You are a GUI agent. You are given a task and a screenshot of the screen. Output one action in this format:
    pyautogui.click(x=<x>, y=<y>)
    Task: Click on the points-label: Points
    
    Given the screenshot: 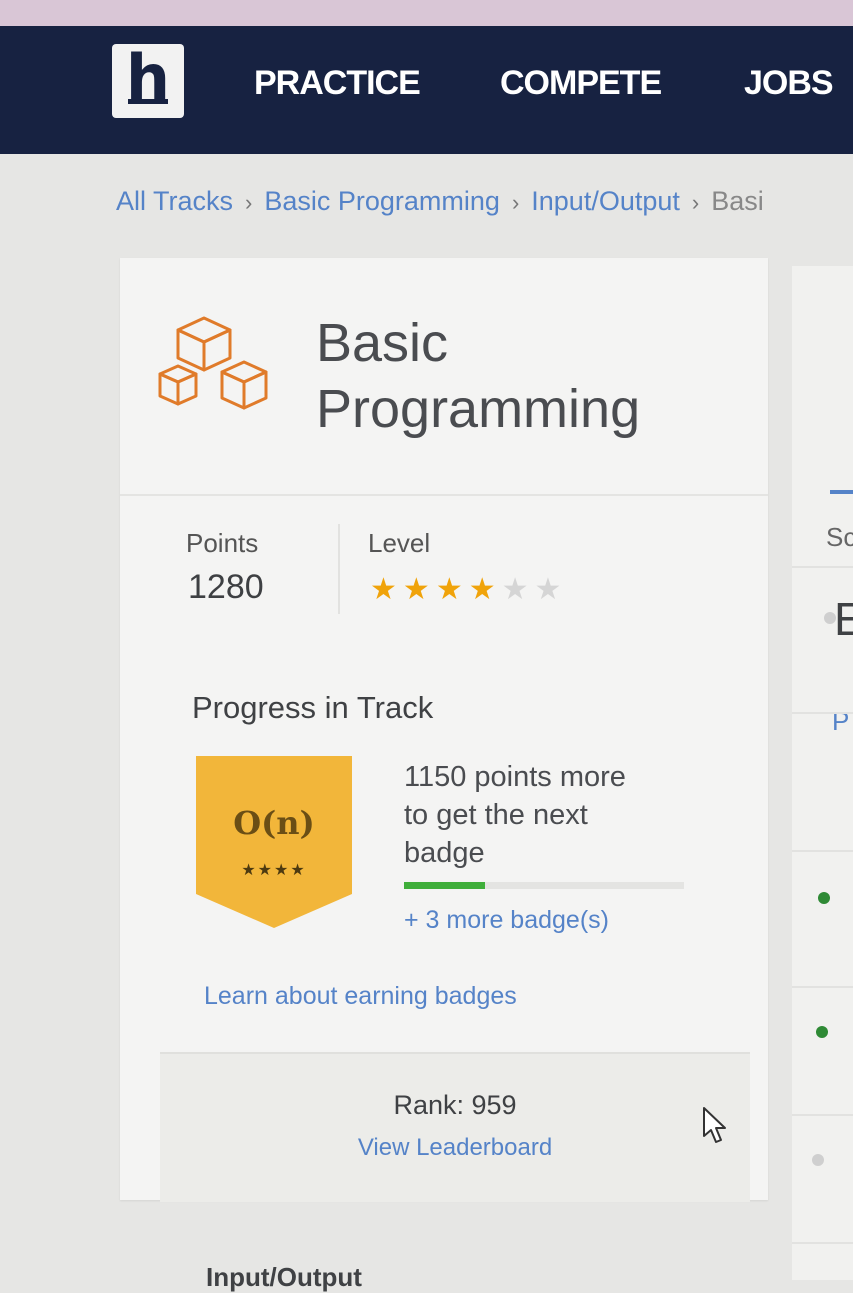 What is the action you would take?
    pyautogui.click(x=222, y=543)
    